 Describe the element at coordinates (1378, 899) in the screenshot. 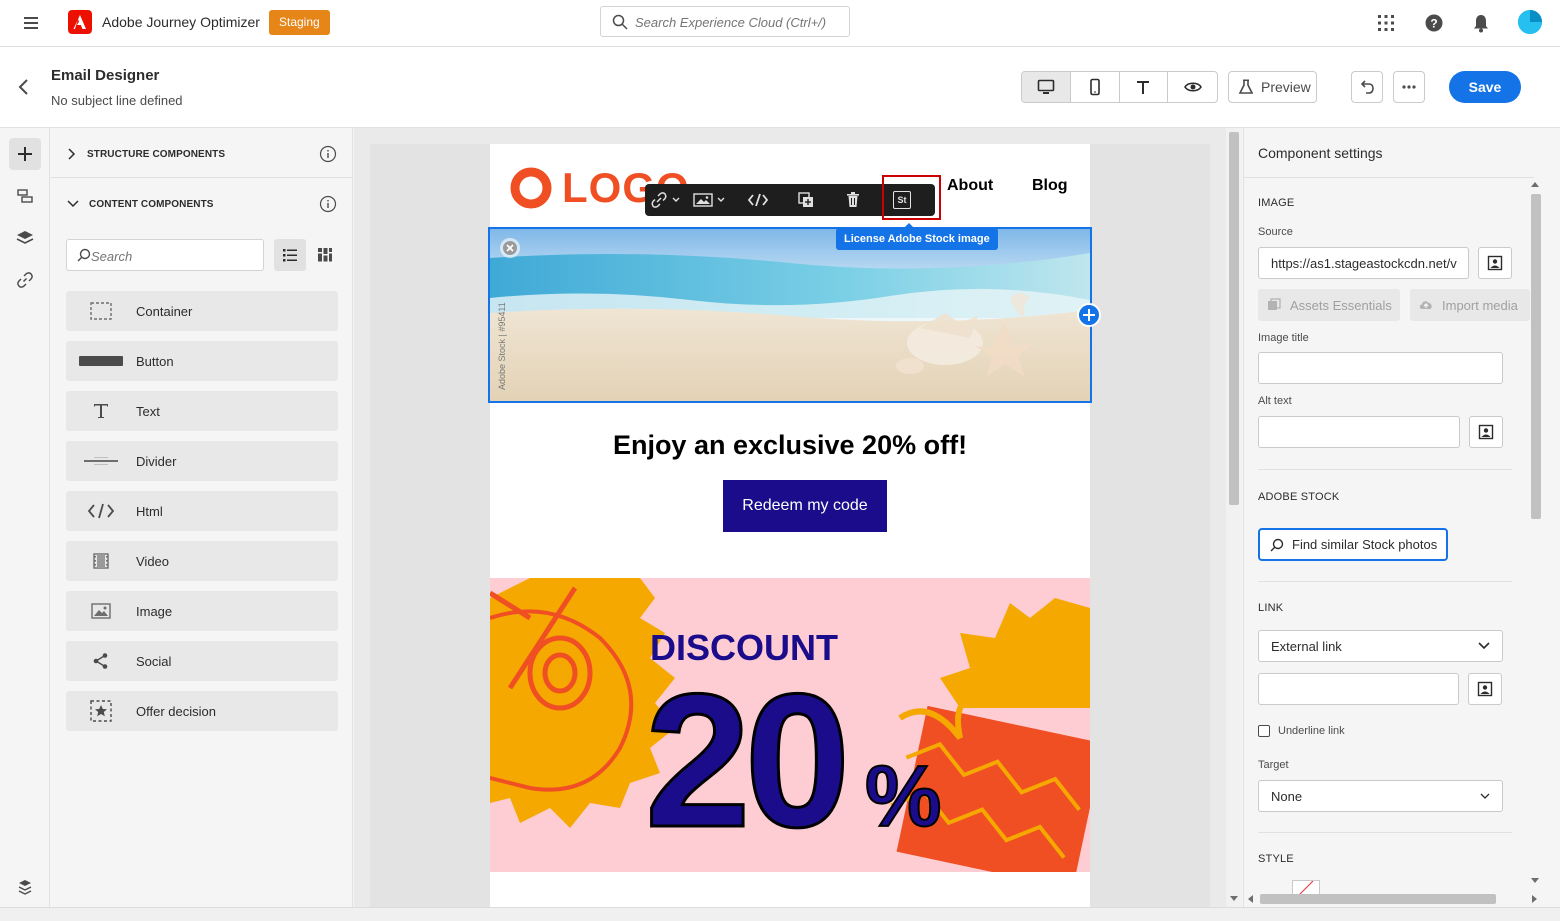

I see `horizontal-scroll-thumb` at that location.